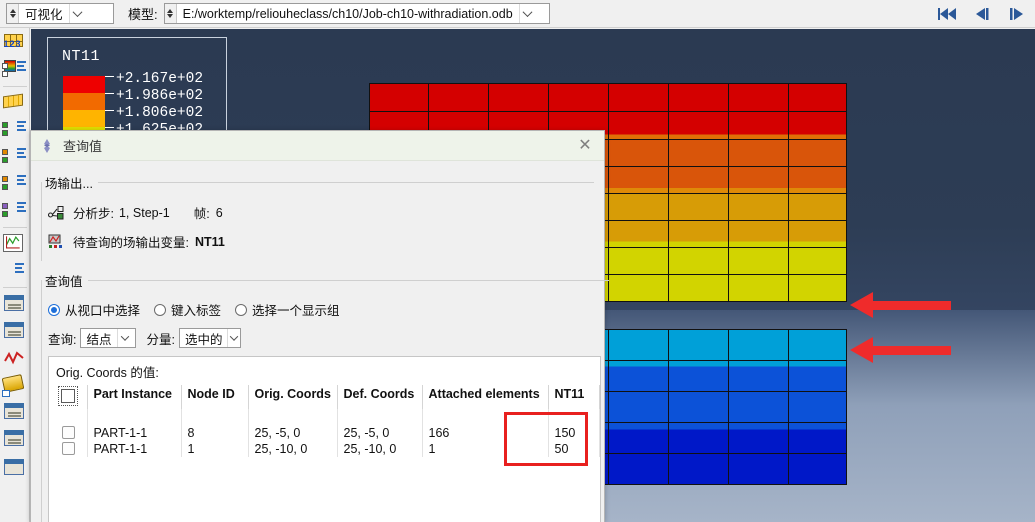  I want to click on radio-label: 选择一个显示组, so click(296, 311).